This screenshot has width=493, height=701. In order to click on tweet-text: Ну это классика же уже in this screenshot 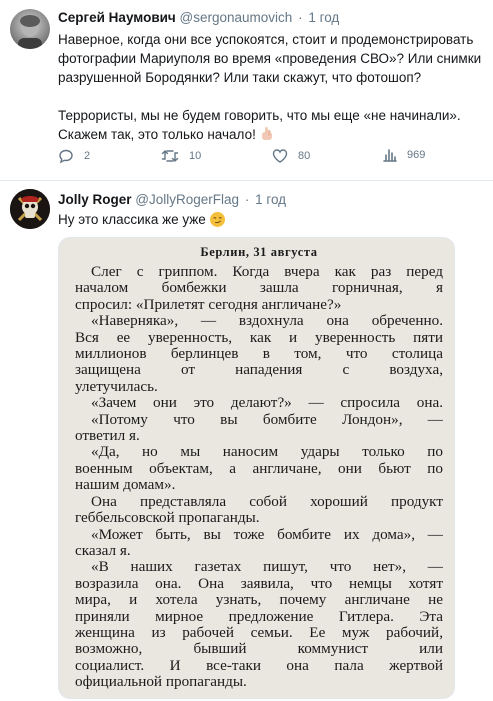, I will do `click(270, 219)`.